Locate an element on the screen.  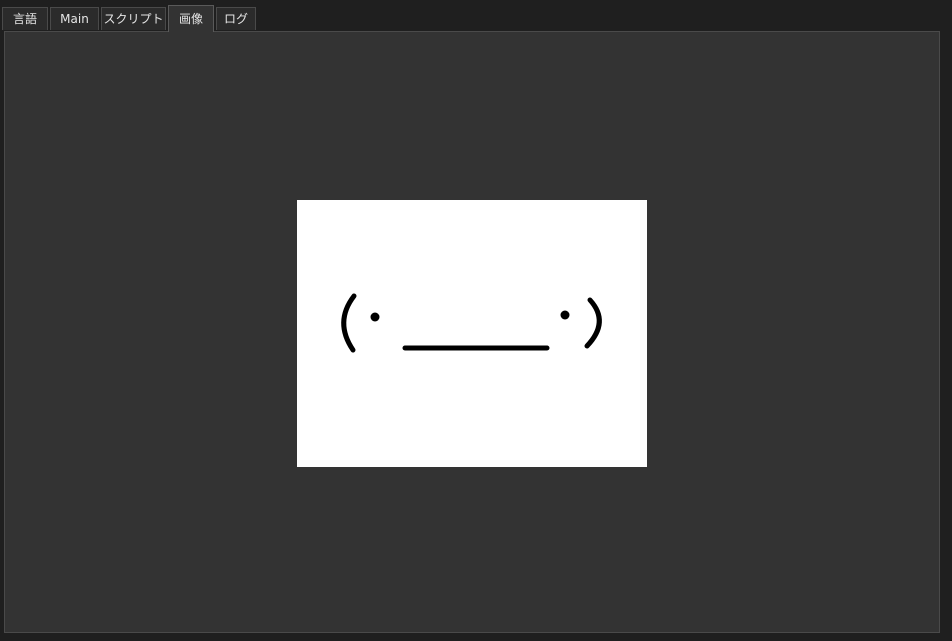
tab-log: ログ is located at coordinates (236, 18).